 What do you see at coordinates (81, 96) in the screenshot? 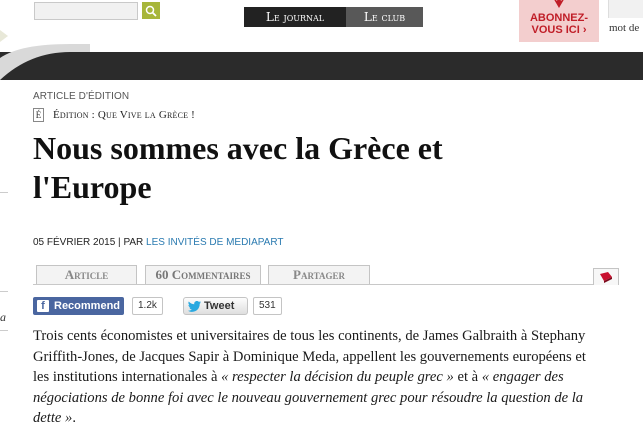
I see `article-type-label: ARTICLE D'ÉDITION` at bounding box center [81, 96].